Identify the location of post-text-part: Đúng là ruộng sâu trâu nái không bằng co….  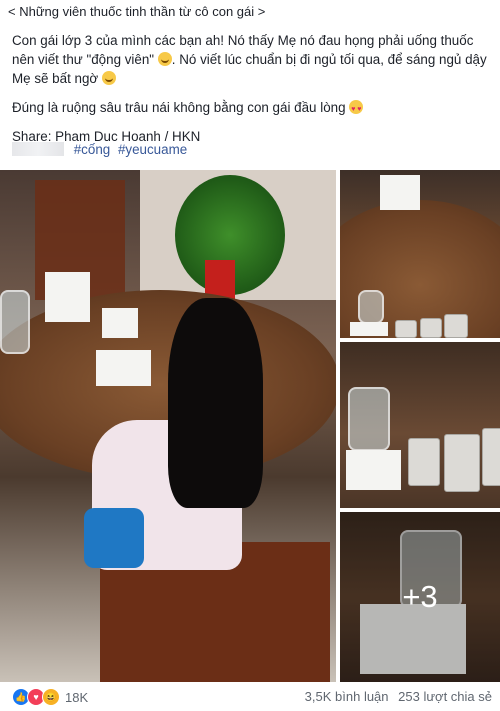
(179, 107).